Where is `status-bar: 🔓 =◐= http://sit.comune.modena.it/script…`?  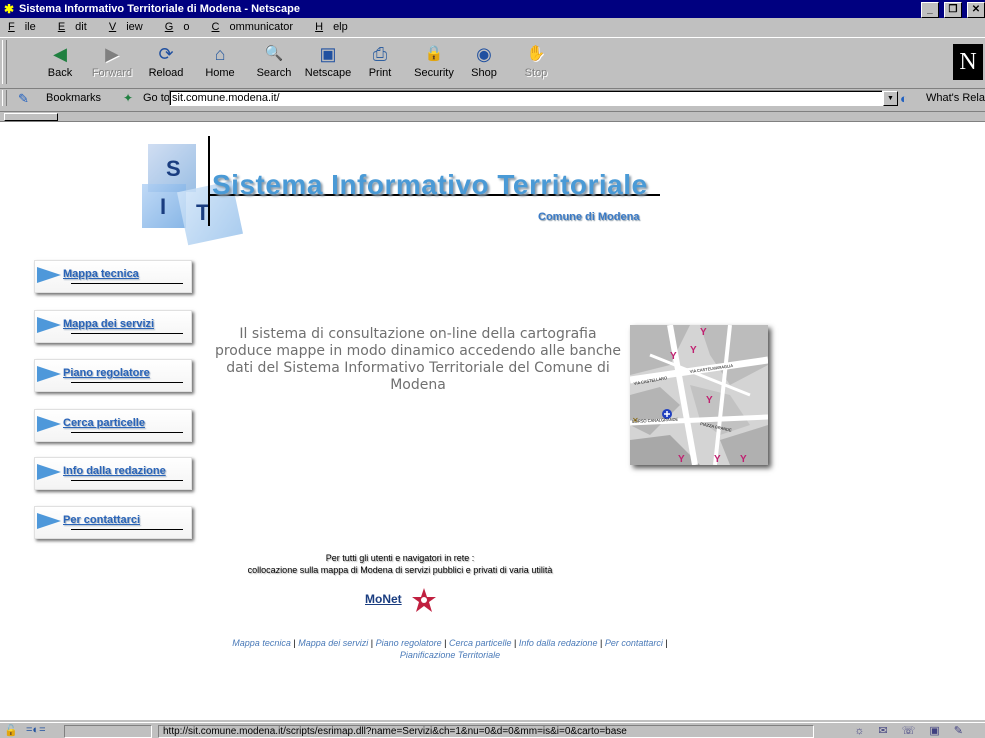
status-bar: 🔓 =◐= http://sit.comune.modena.it/script… is located at coordinates (492, 730).